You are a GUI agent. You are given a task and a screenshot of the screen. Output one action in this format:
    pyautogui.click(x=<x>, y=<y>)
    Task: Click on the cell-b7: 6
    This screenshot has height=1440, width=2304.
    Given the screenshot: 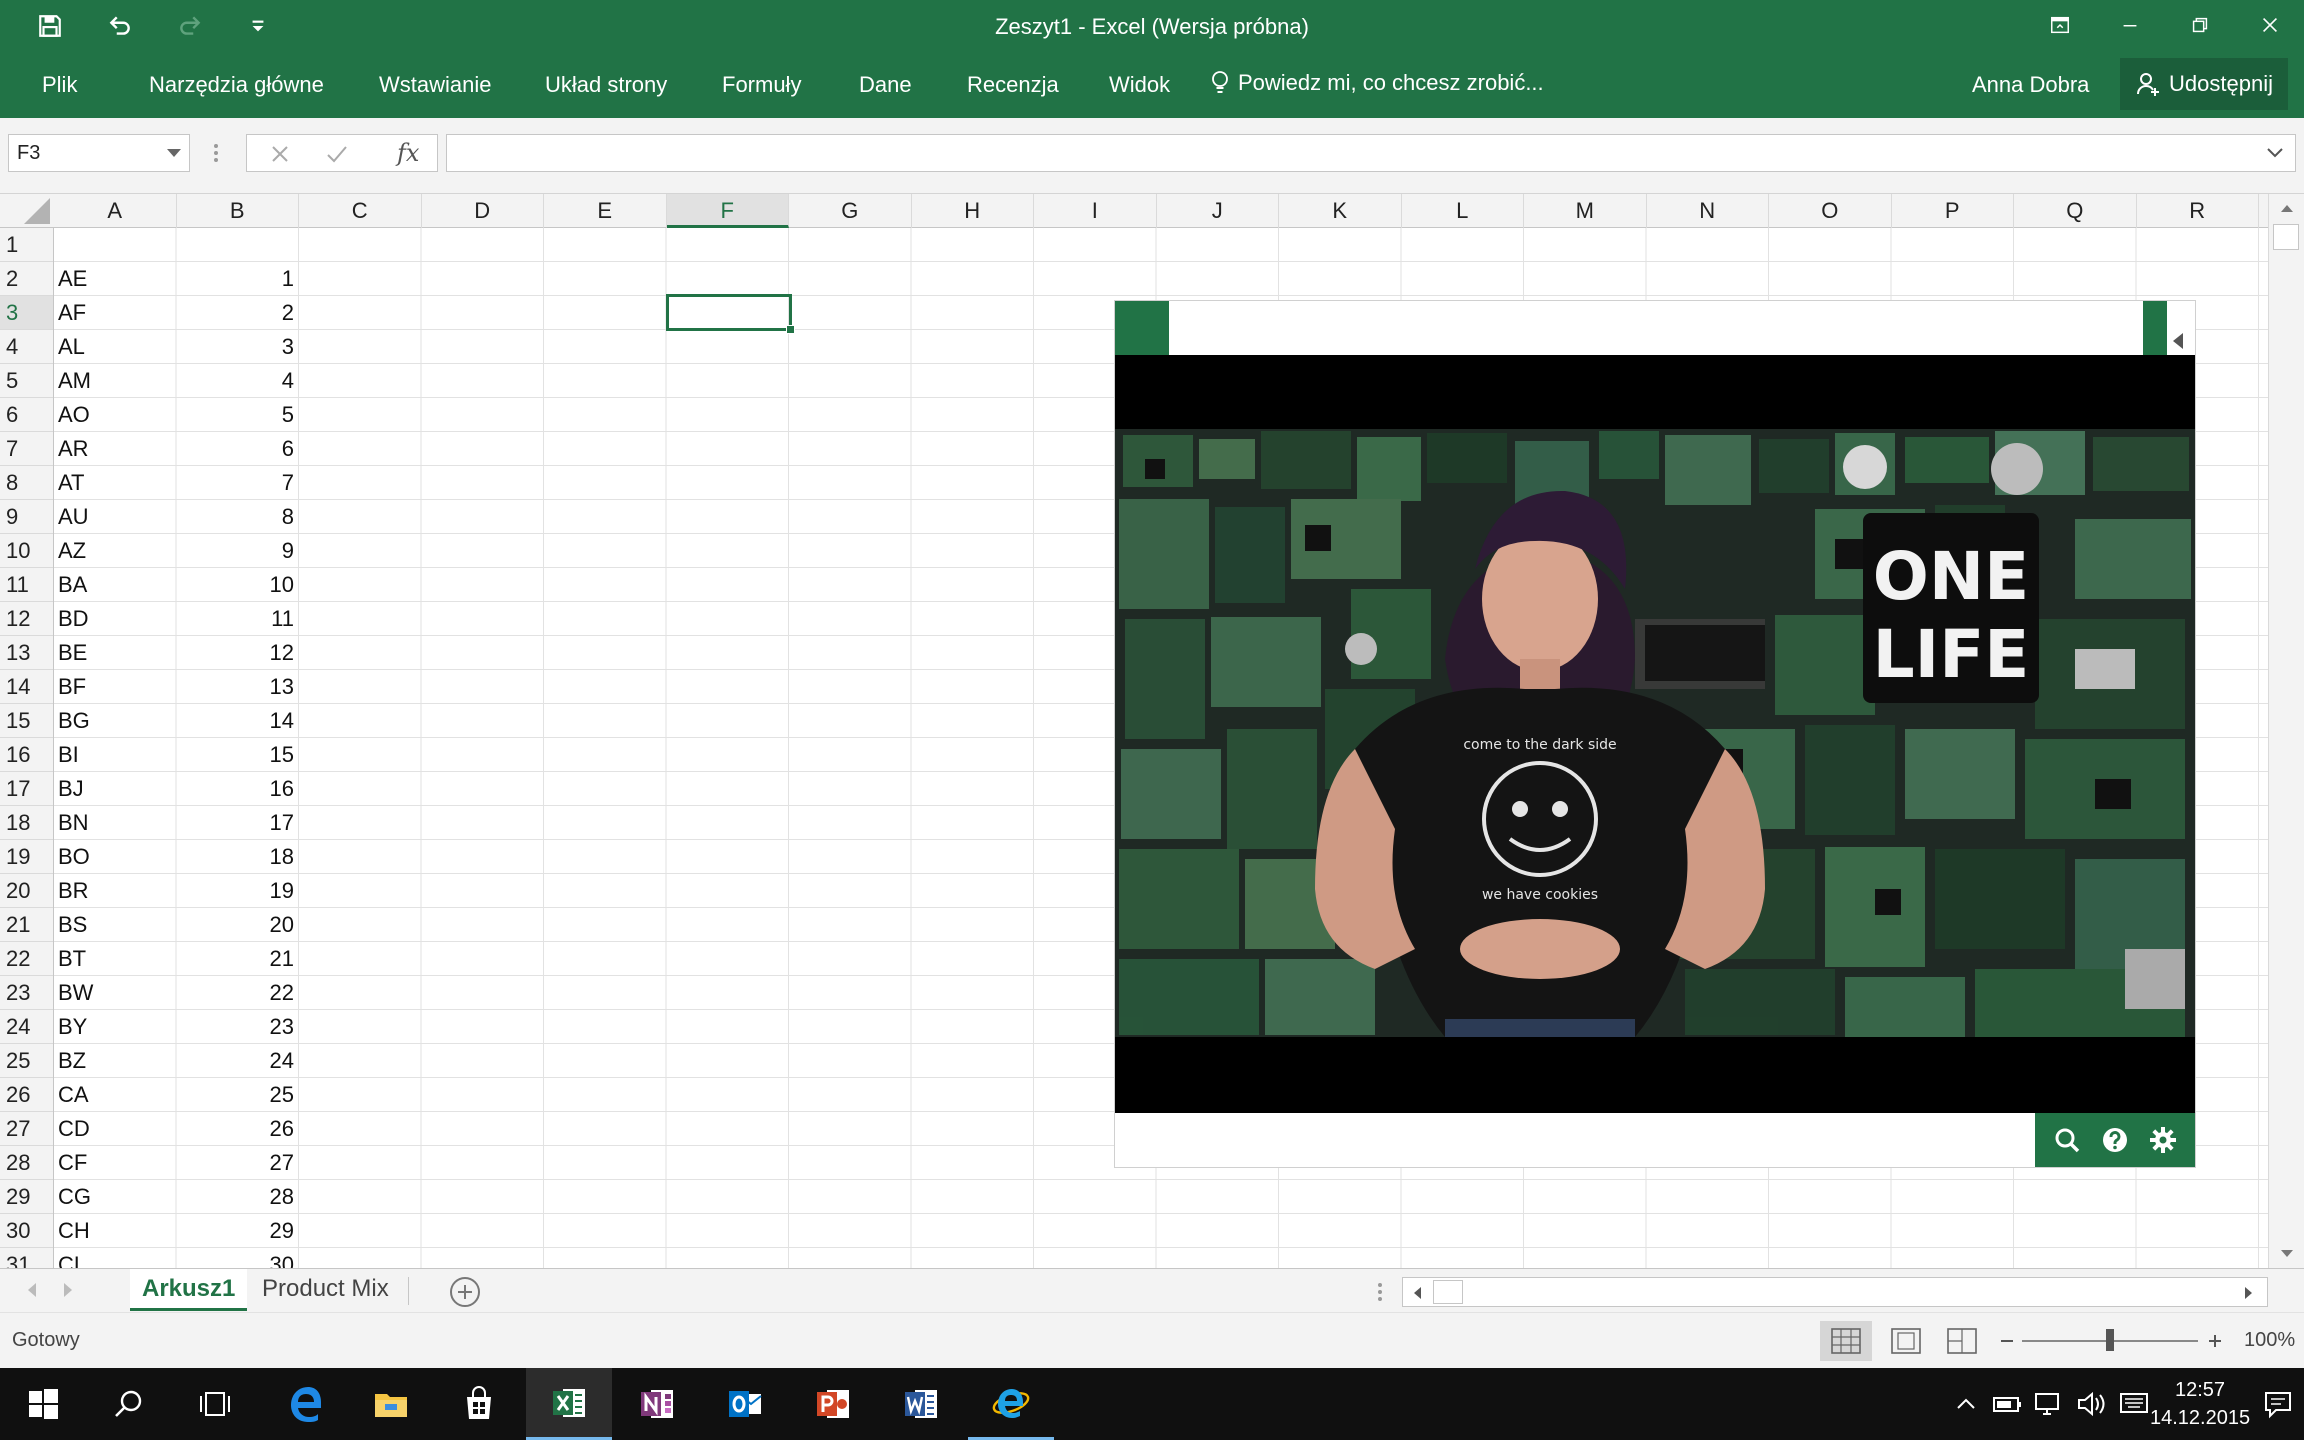 What is the action you would take?
    pyautogui.click(x=235, y=449)
    